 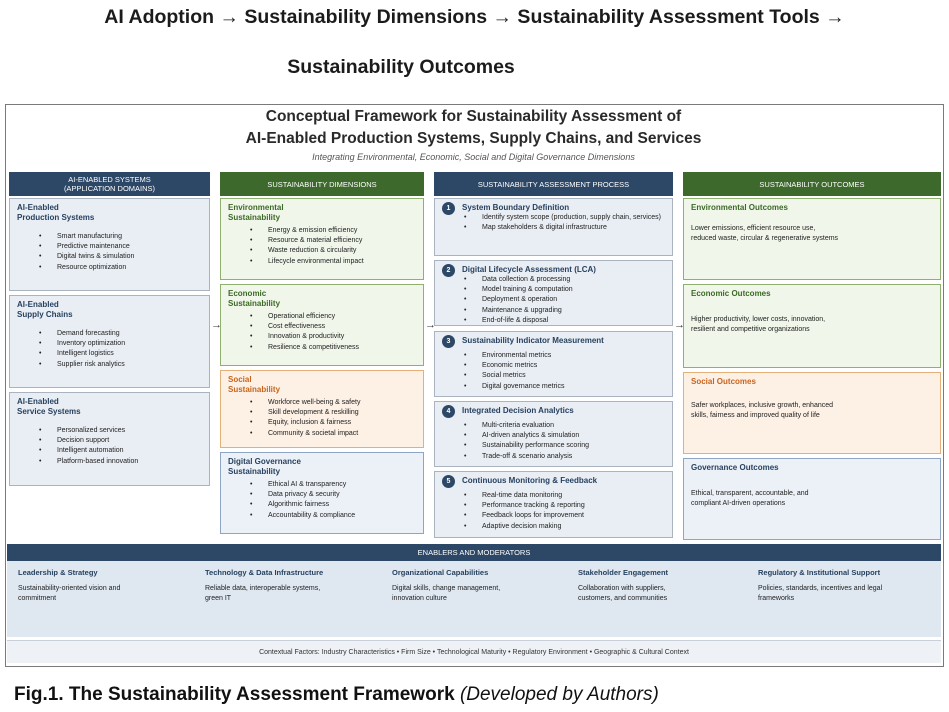 What do you see at coordinates (750, 329) in the screenshot?
I see `outcome-line-2: resilient and competitive organizations` at bounding box center [750, 329].